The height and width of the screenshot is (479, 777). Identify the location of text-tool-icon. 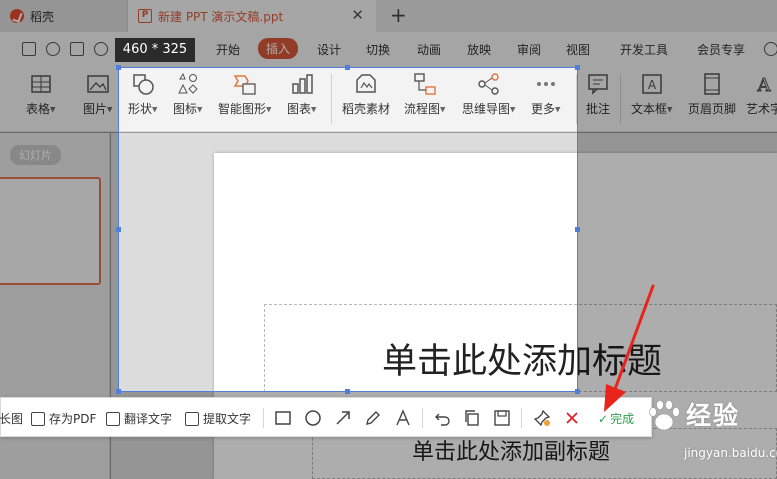
(403, 418).